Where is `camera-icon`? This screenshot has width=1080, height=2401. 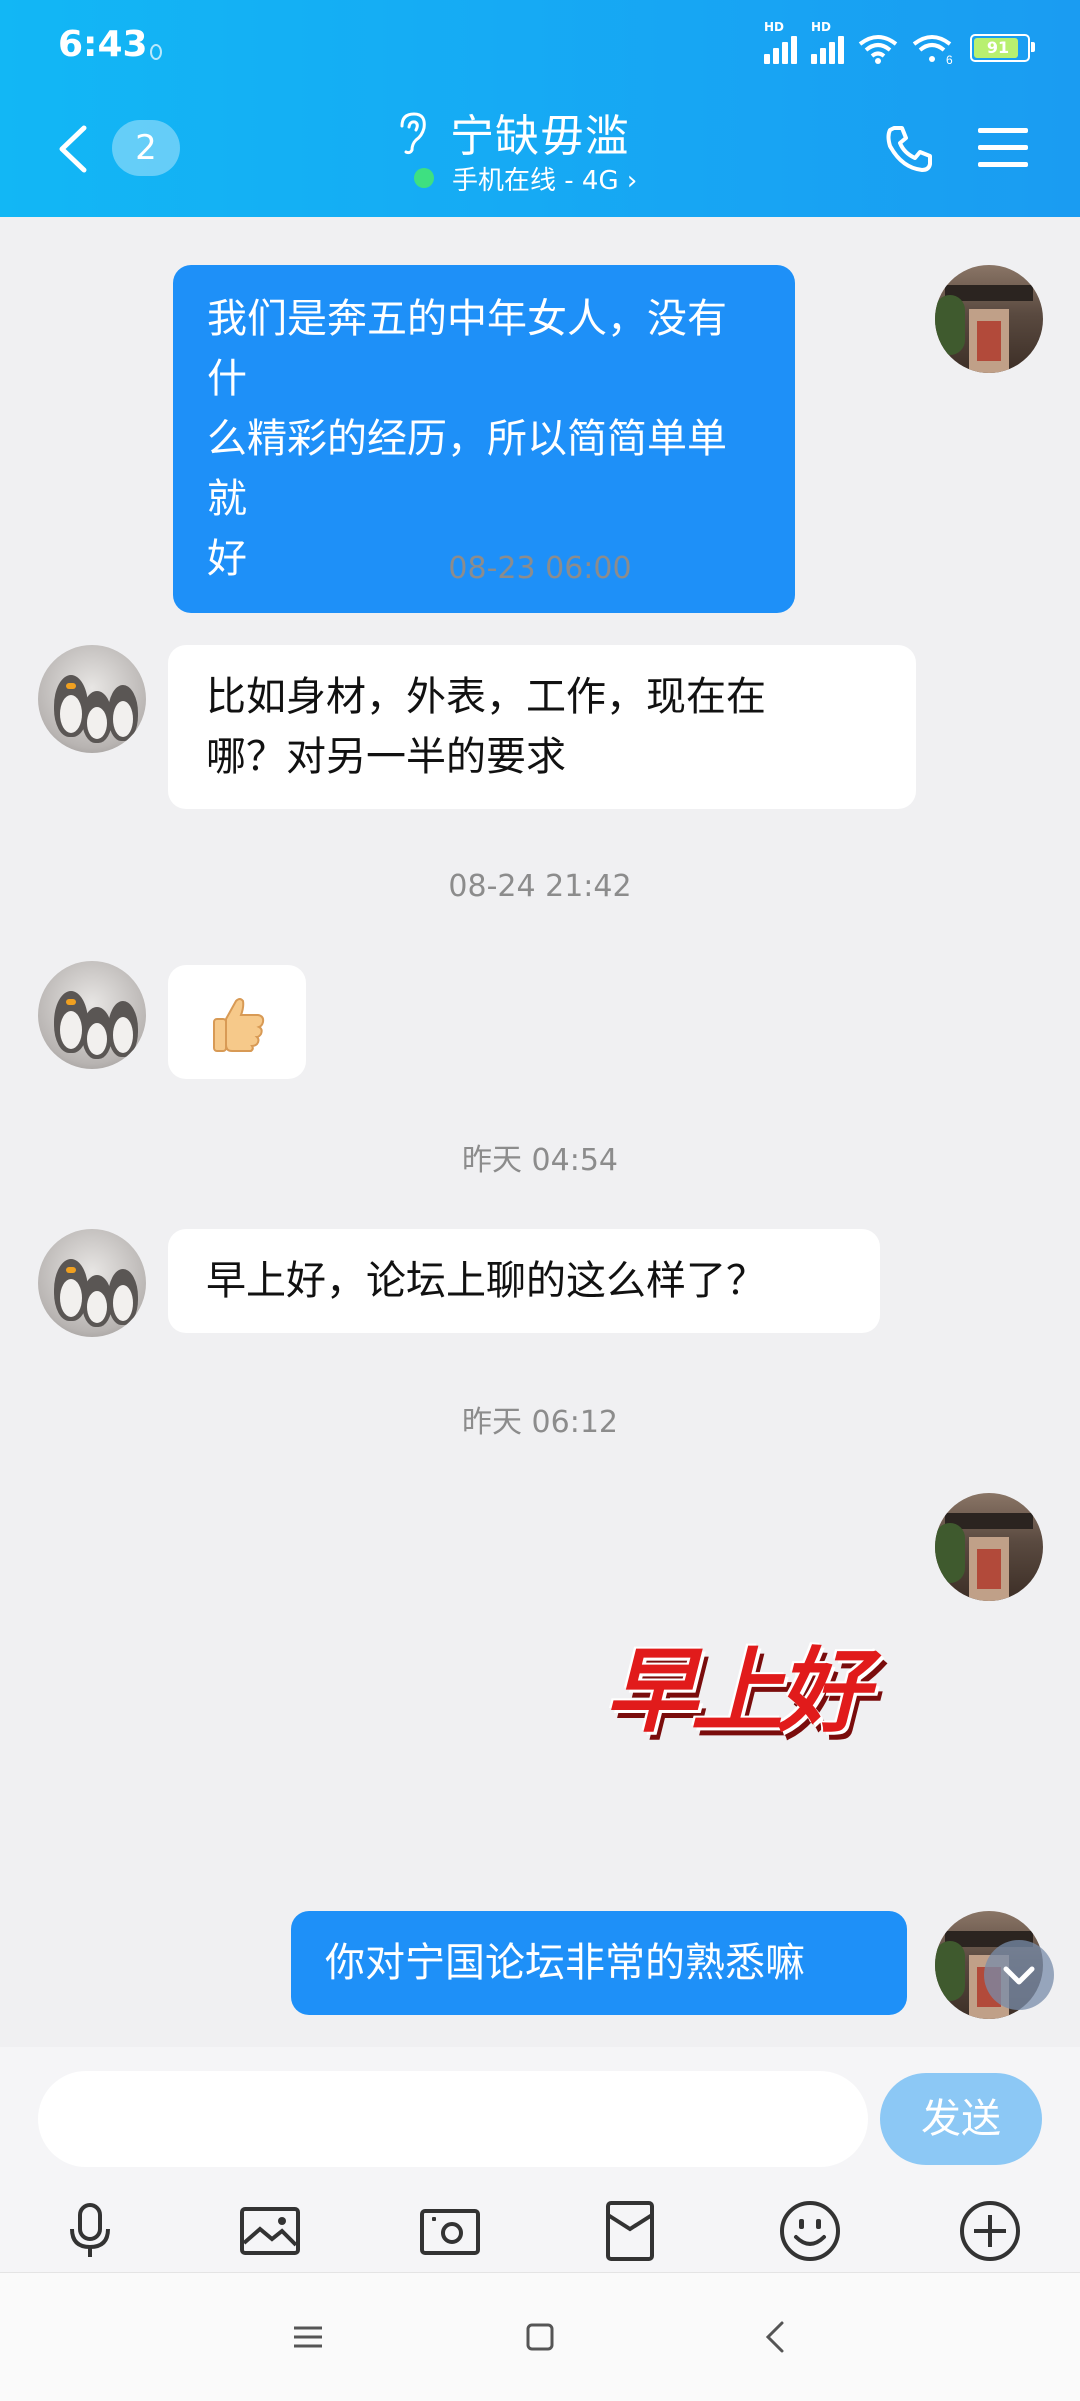 camera-icon is located at coordinates (450, 2231).